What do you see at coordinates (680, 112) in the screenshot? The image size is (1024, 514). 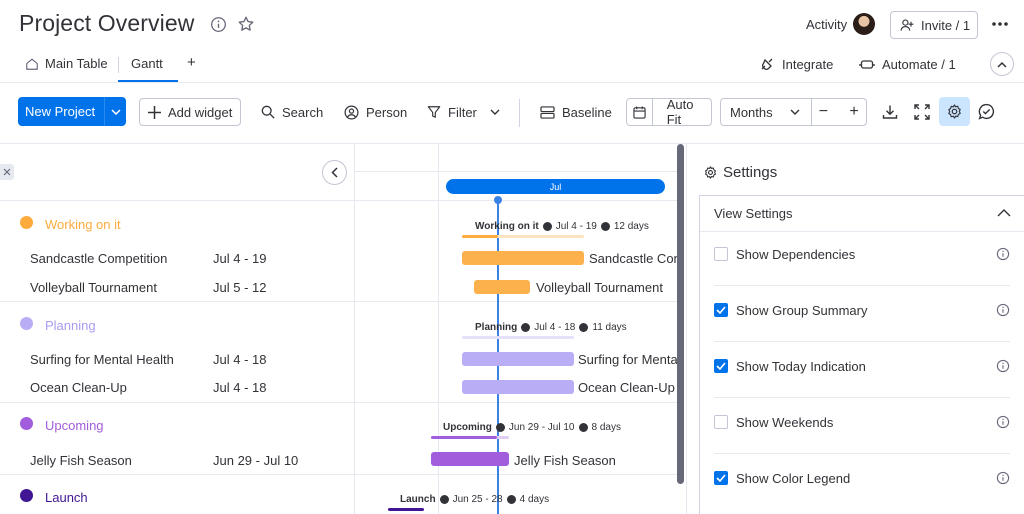 I see `auto-fit-label: Auto Fit` at bounding box center [680, 112].